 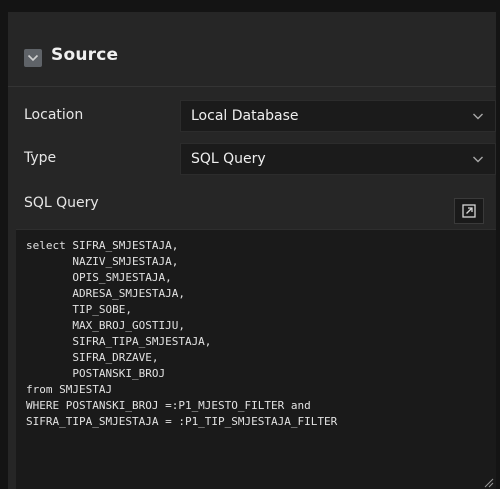 I want to click on code-line: select SIFRA_SMJESTAJA,, so click(x=102, y=245).